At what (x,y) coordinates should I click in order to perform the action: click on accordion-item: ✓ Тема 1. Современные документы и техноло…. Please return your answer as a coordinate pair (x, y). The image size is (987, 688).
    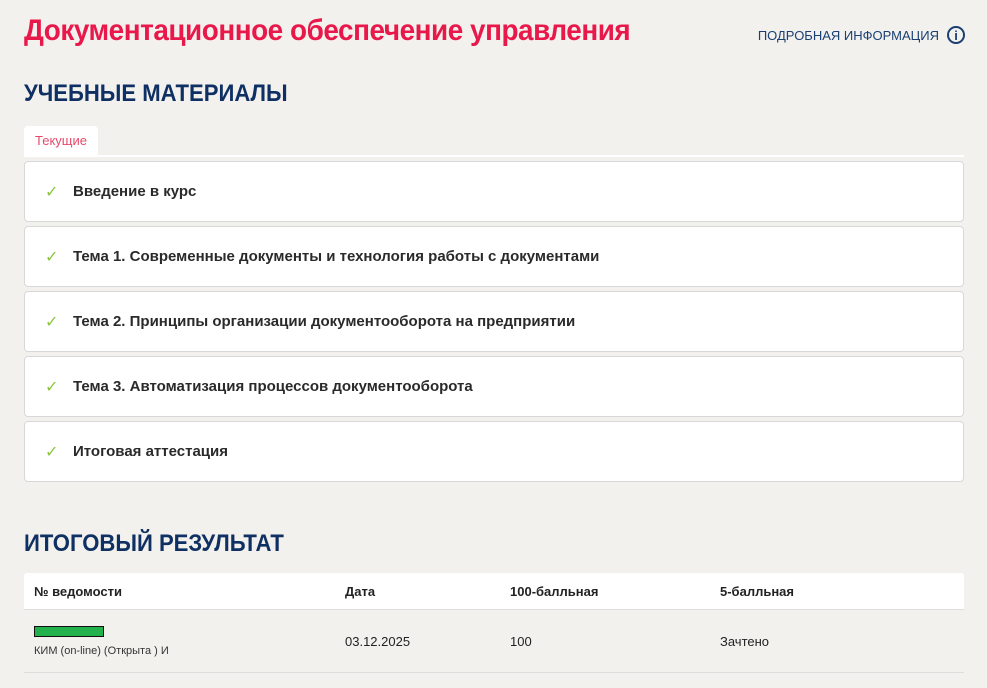
    Looking at the image, I should click on (494, 256).